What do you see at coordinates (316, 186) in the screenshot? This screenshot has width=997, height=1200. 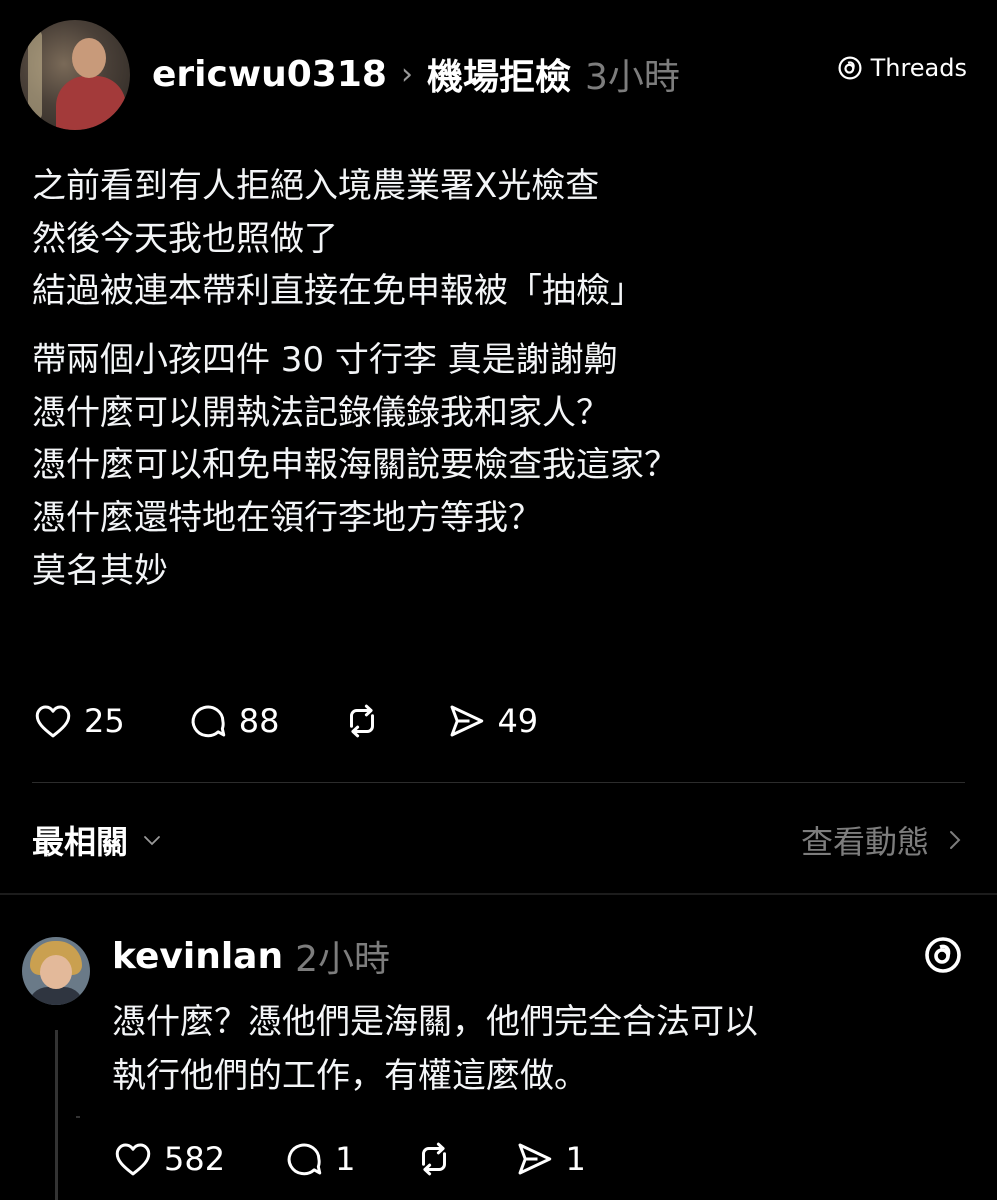 I see `post-line: 之前看到有人拒絕入境農業署X光檢查` at bounding box center [316, 186].